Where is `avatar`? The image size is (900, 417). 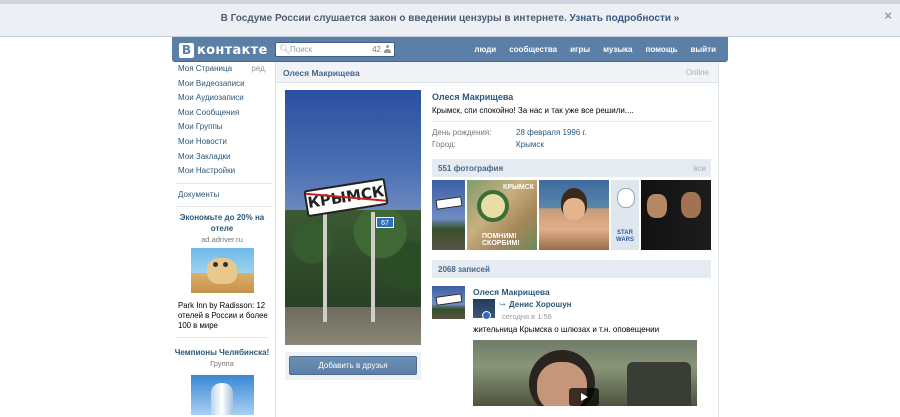
avatar is located at coordinates (448, 302).